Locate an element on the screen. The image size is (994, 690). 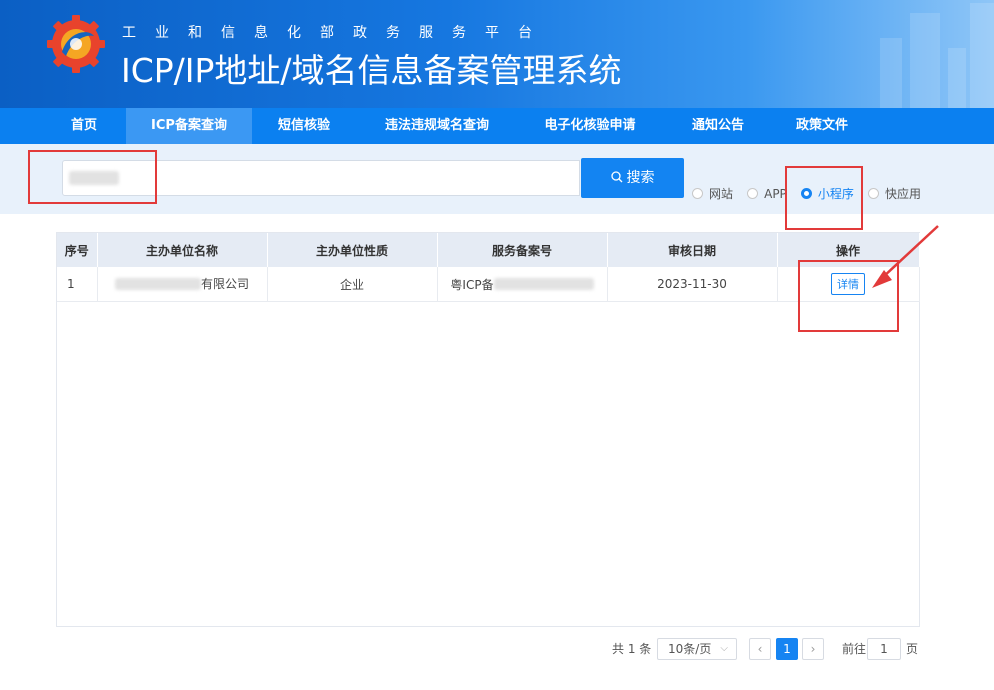
redacted-record-number is located at coordinates (543, 284).